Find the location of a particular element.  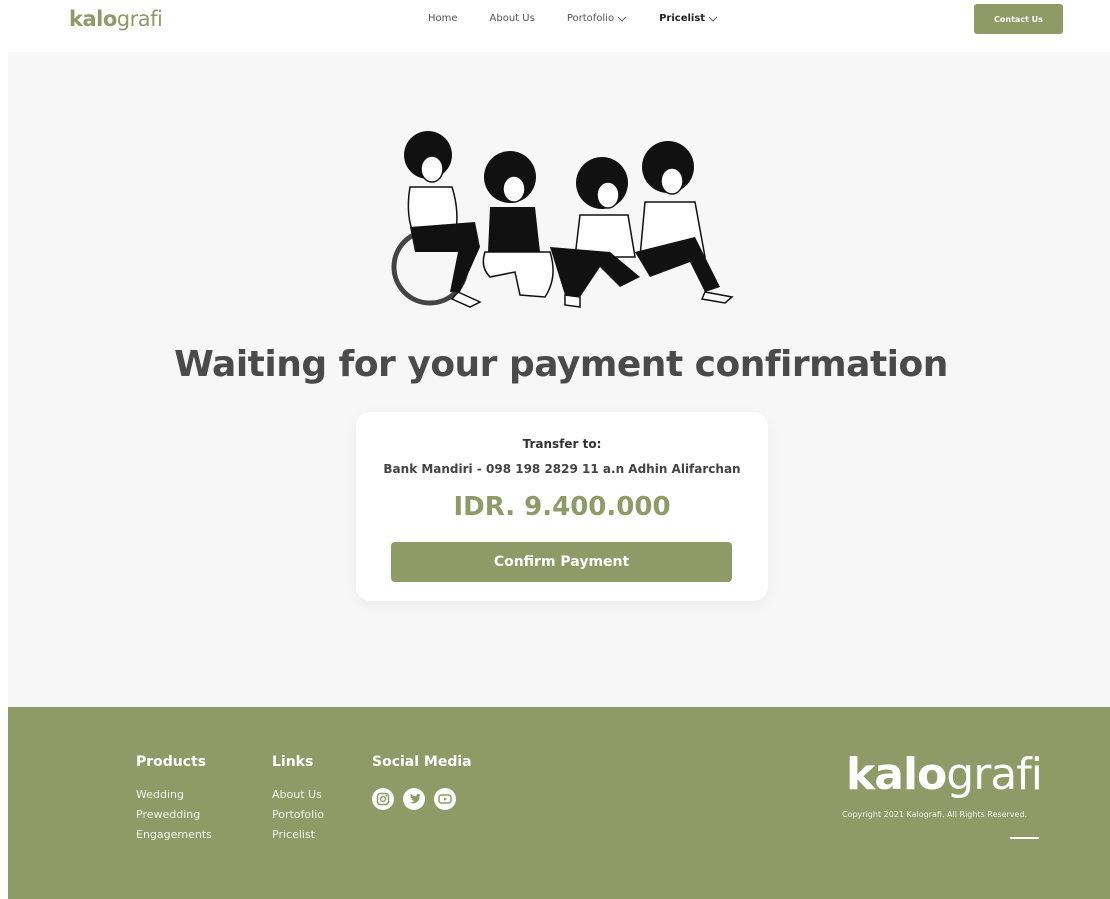

footer-link-about-us: About Us is located at coordinates (298, 794).